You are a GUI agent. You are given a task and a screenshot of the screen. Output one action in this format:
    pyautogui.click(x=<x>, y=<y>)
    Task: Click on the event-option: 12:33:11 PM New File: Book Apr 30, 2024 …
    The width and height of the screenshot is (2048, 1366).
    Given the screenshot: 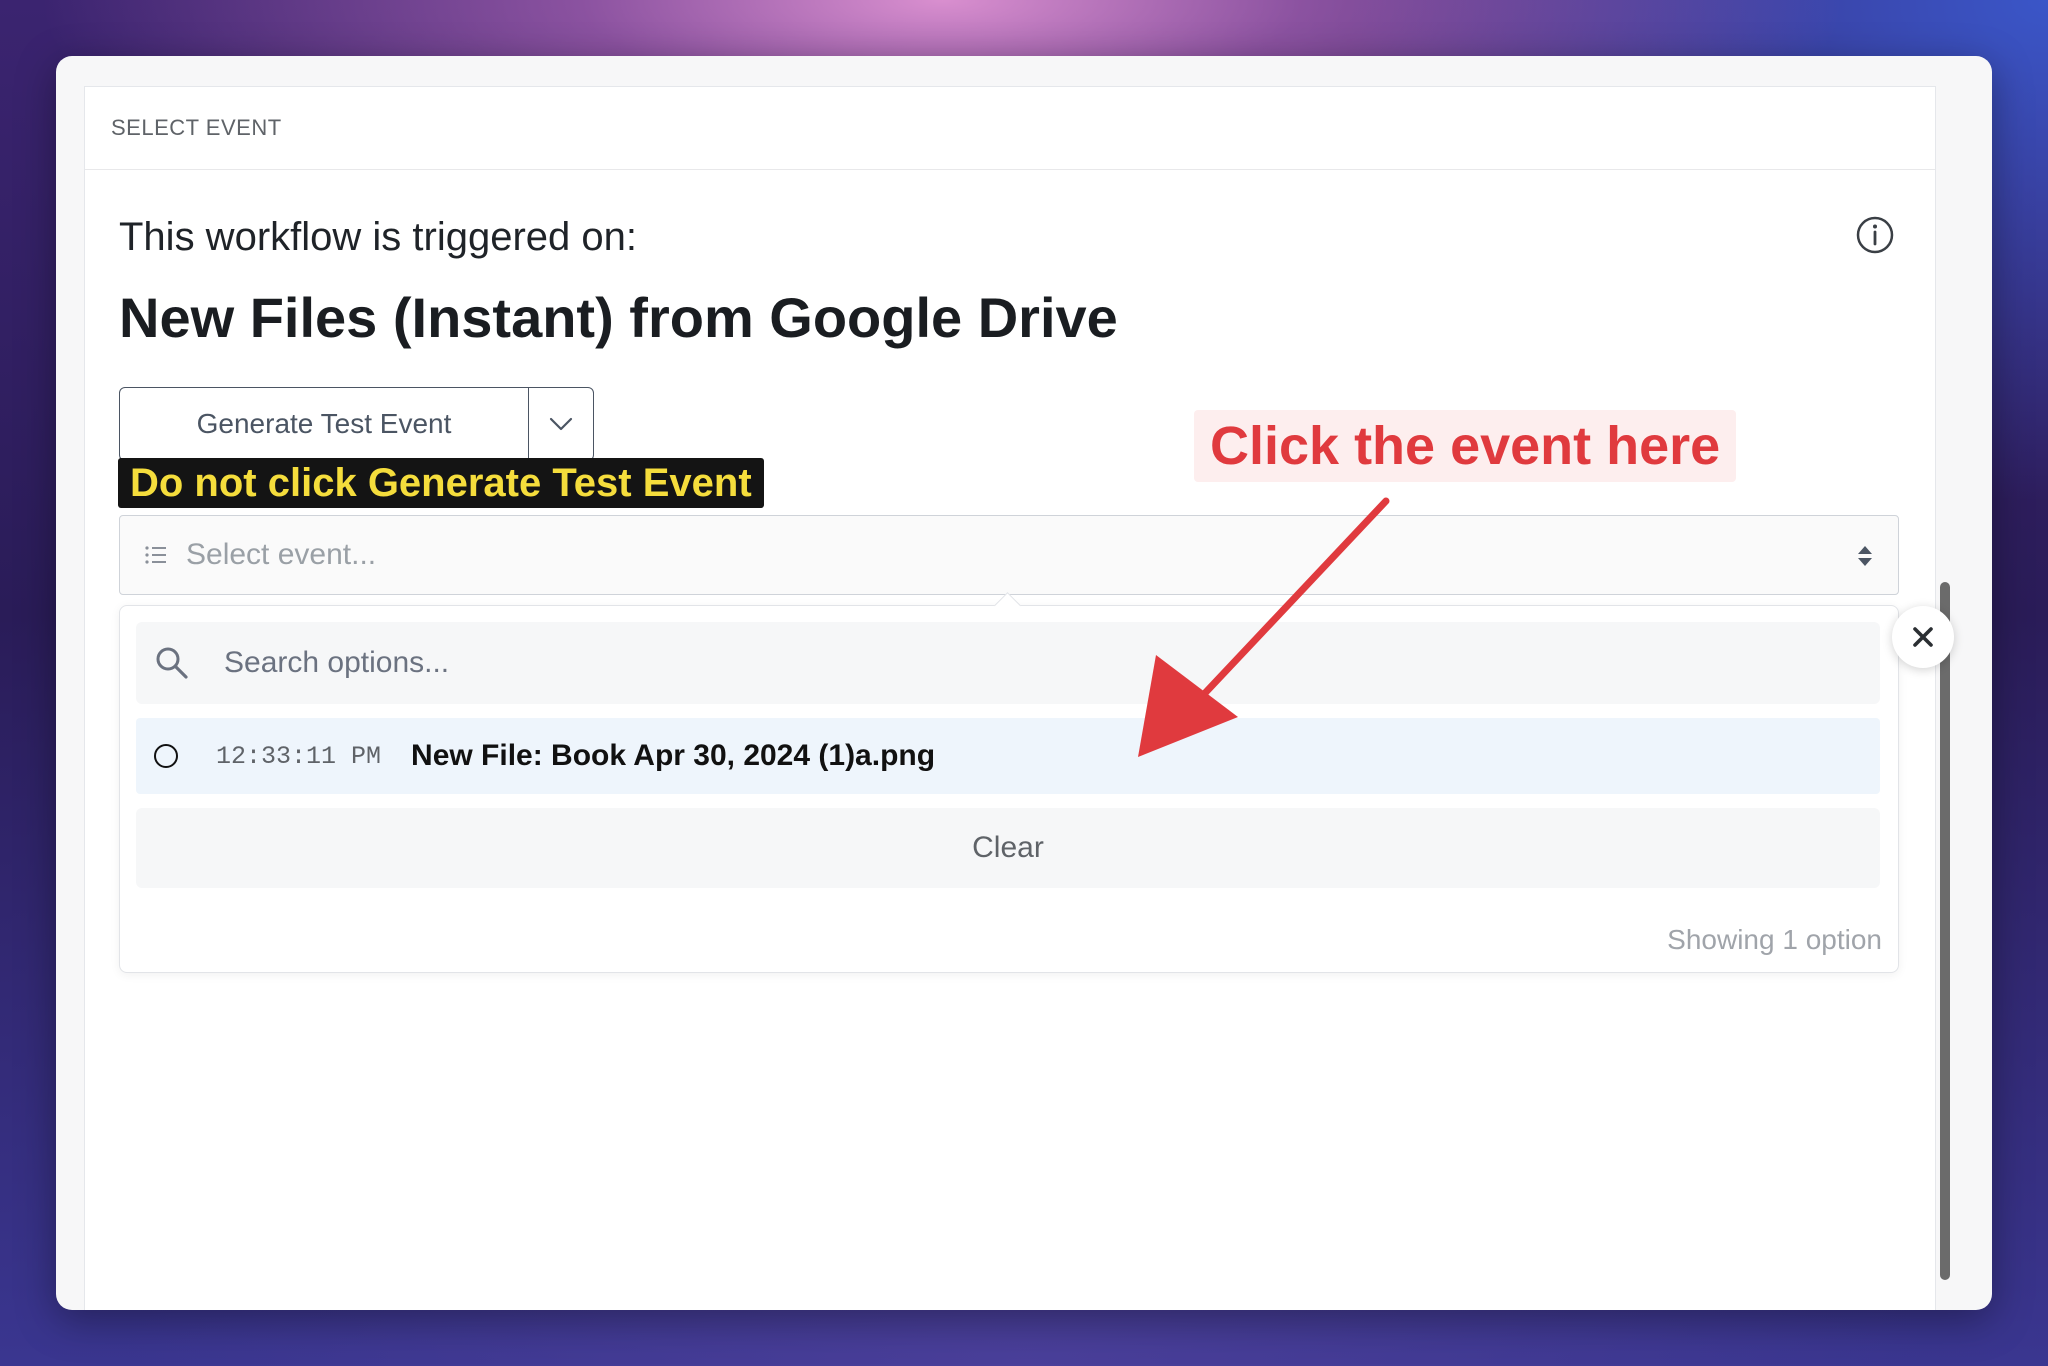 What is the action you would take?
    pyautogui.click(x=1008, y=756)
    